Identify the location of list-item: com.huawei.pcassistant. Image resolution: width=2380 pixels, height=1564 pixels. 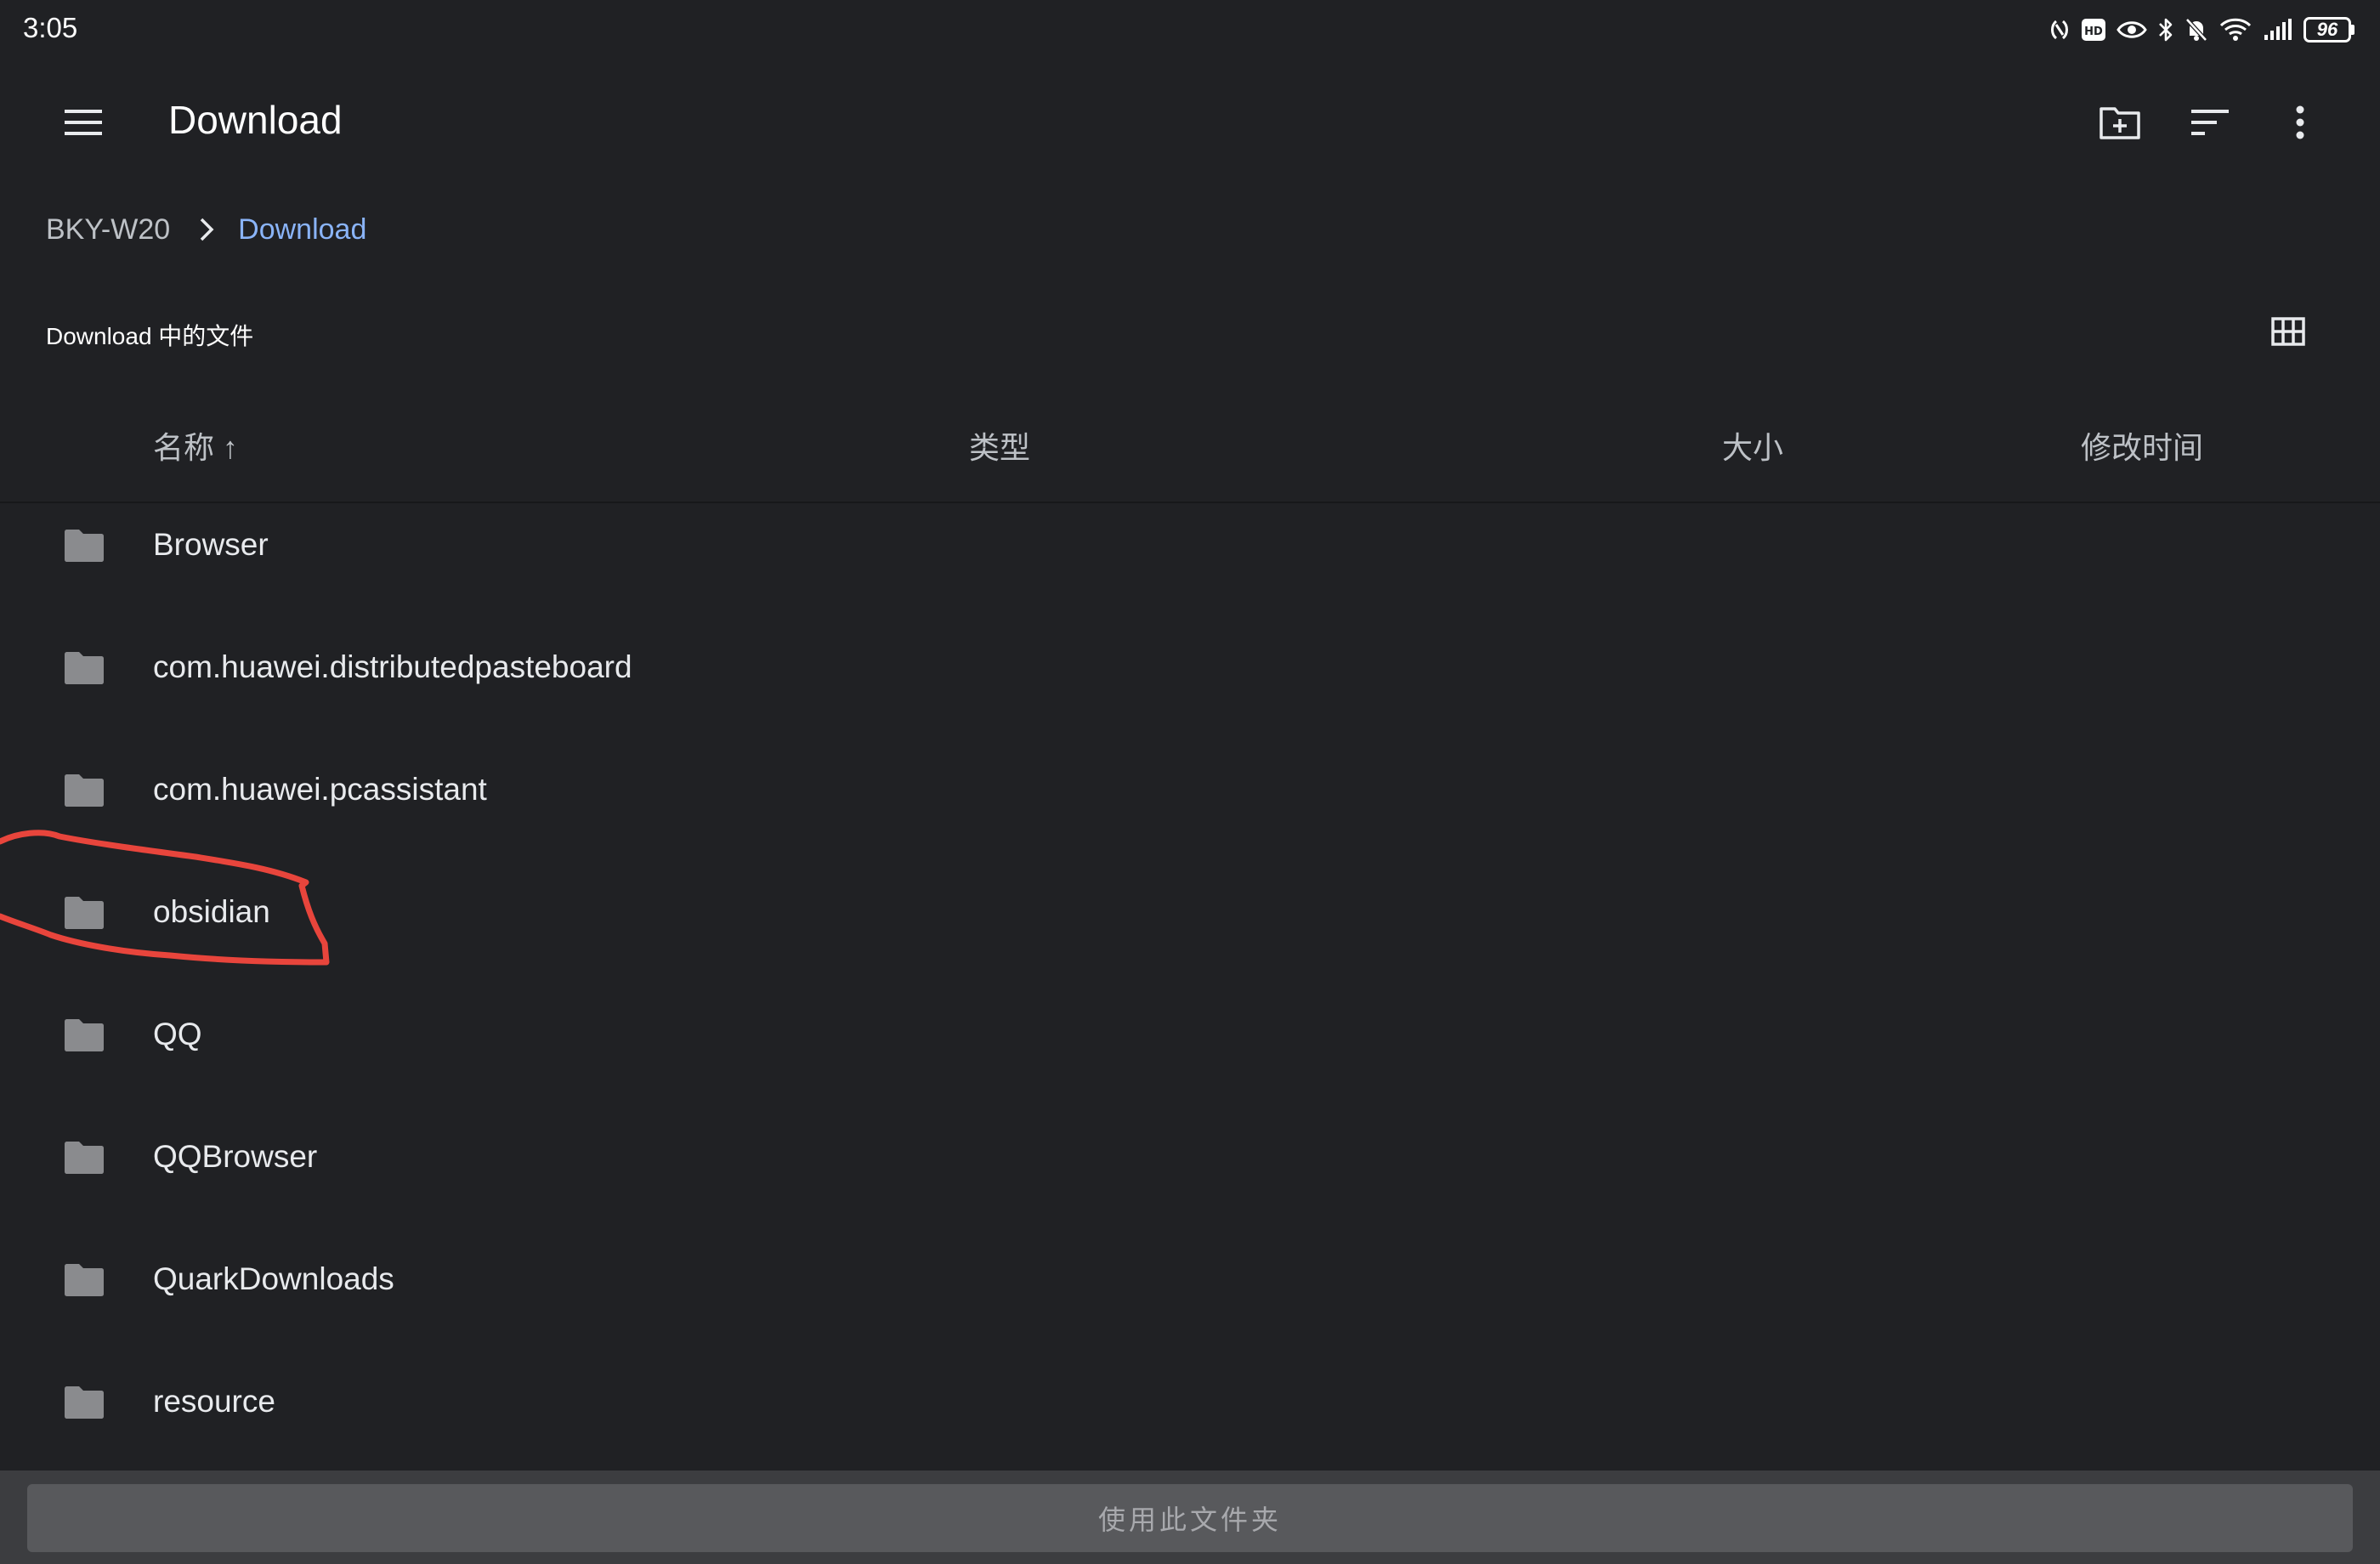
(1190, 809).